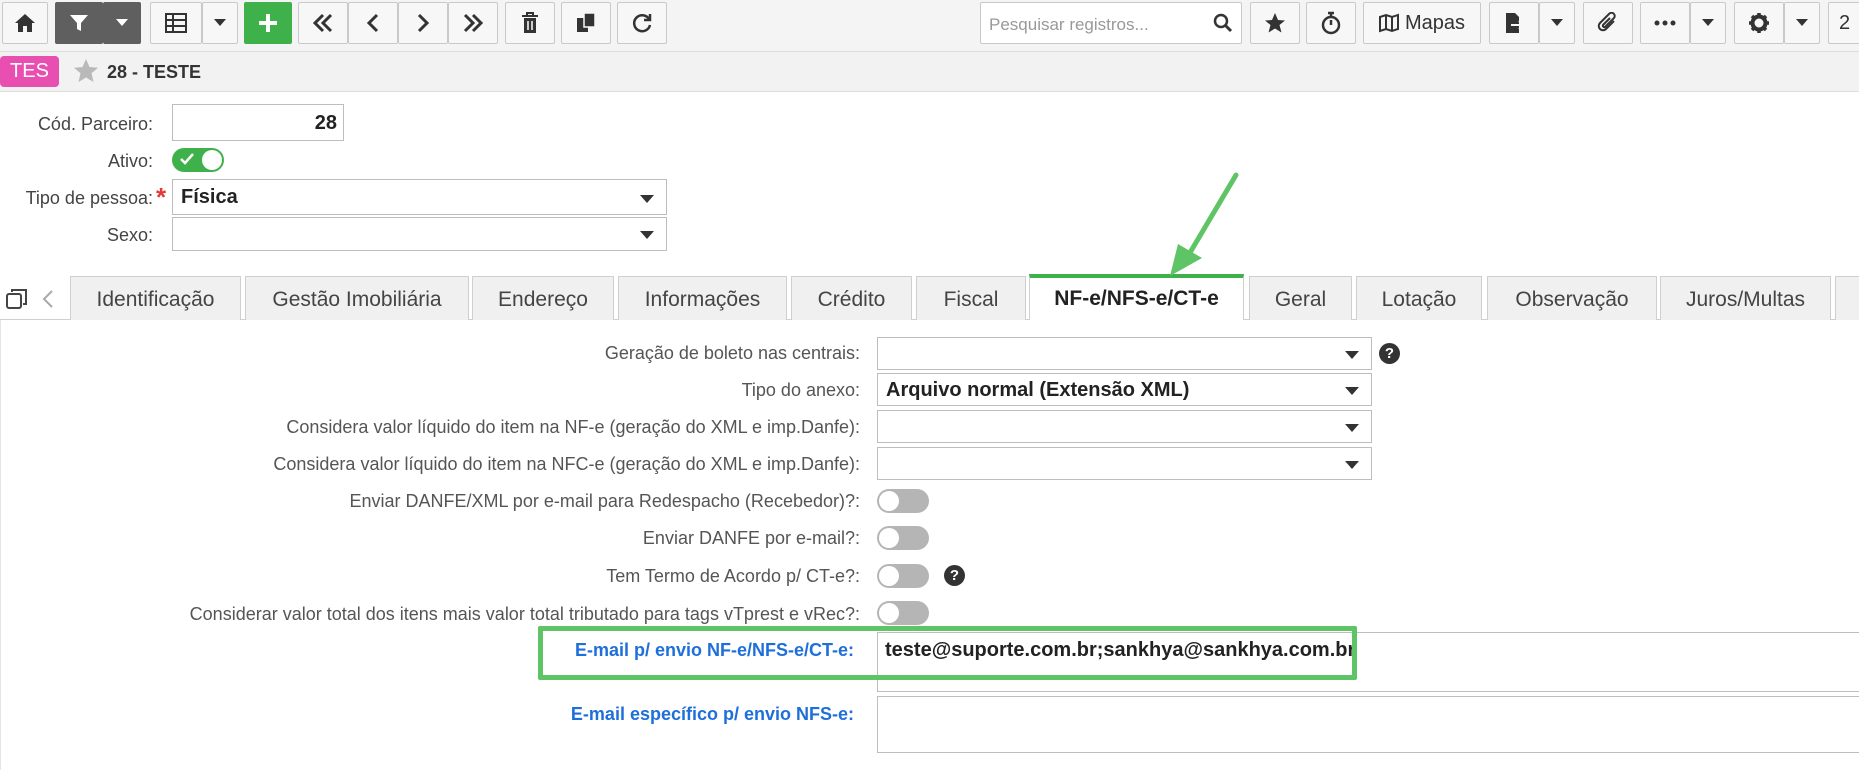  I want to click on termo-acordo-label: Tem Termo de Acordo p/ CT-e?:, so click(733, 576).